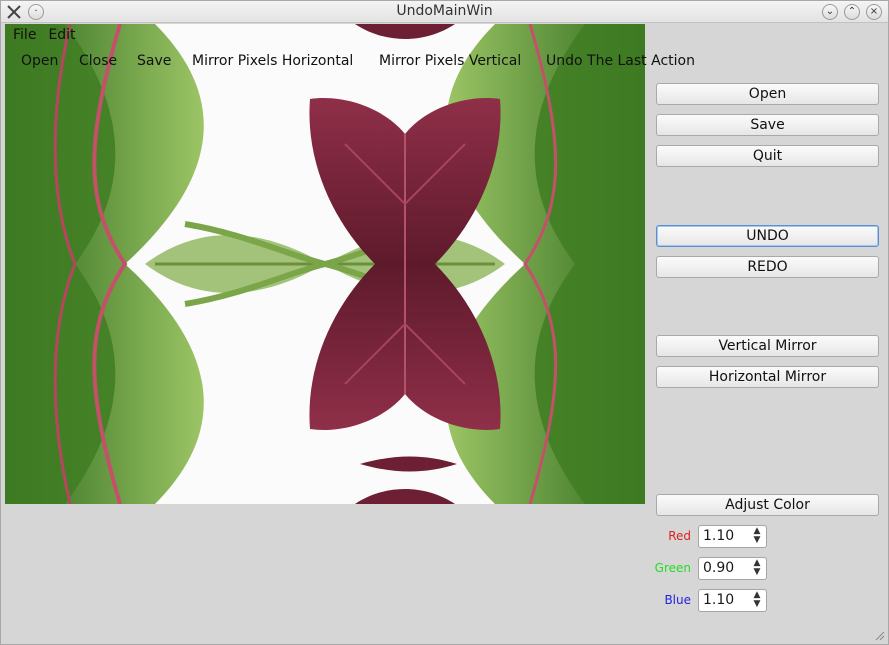 Image resolution: width=889 pixels, height=645 pixels. What do you see at coordinates (620, 61) in the screenshot?
I see `toolbar-undo-last: Undo The Last Action` at bounding box center [620, 61].